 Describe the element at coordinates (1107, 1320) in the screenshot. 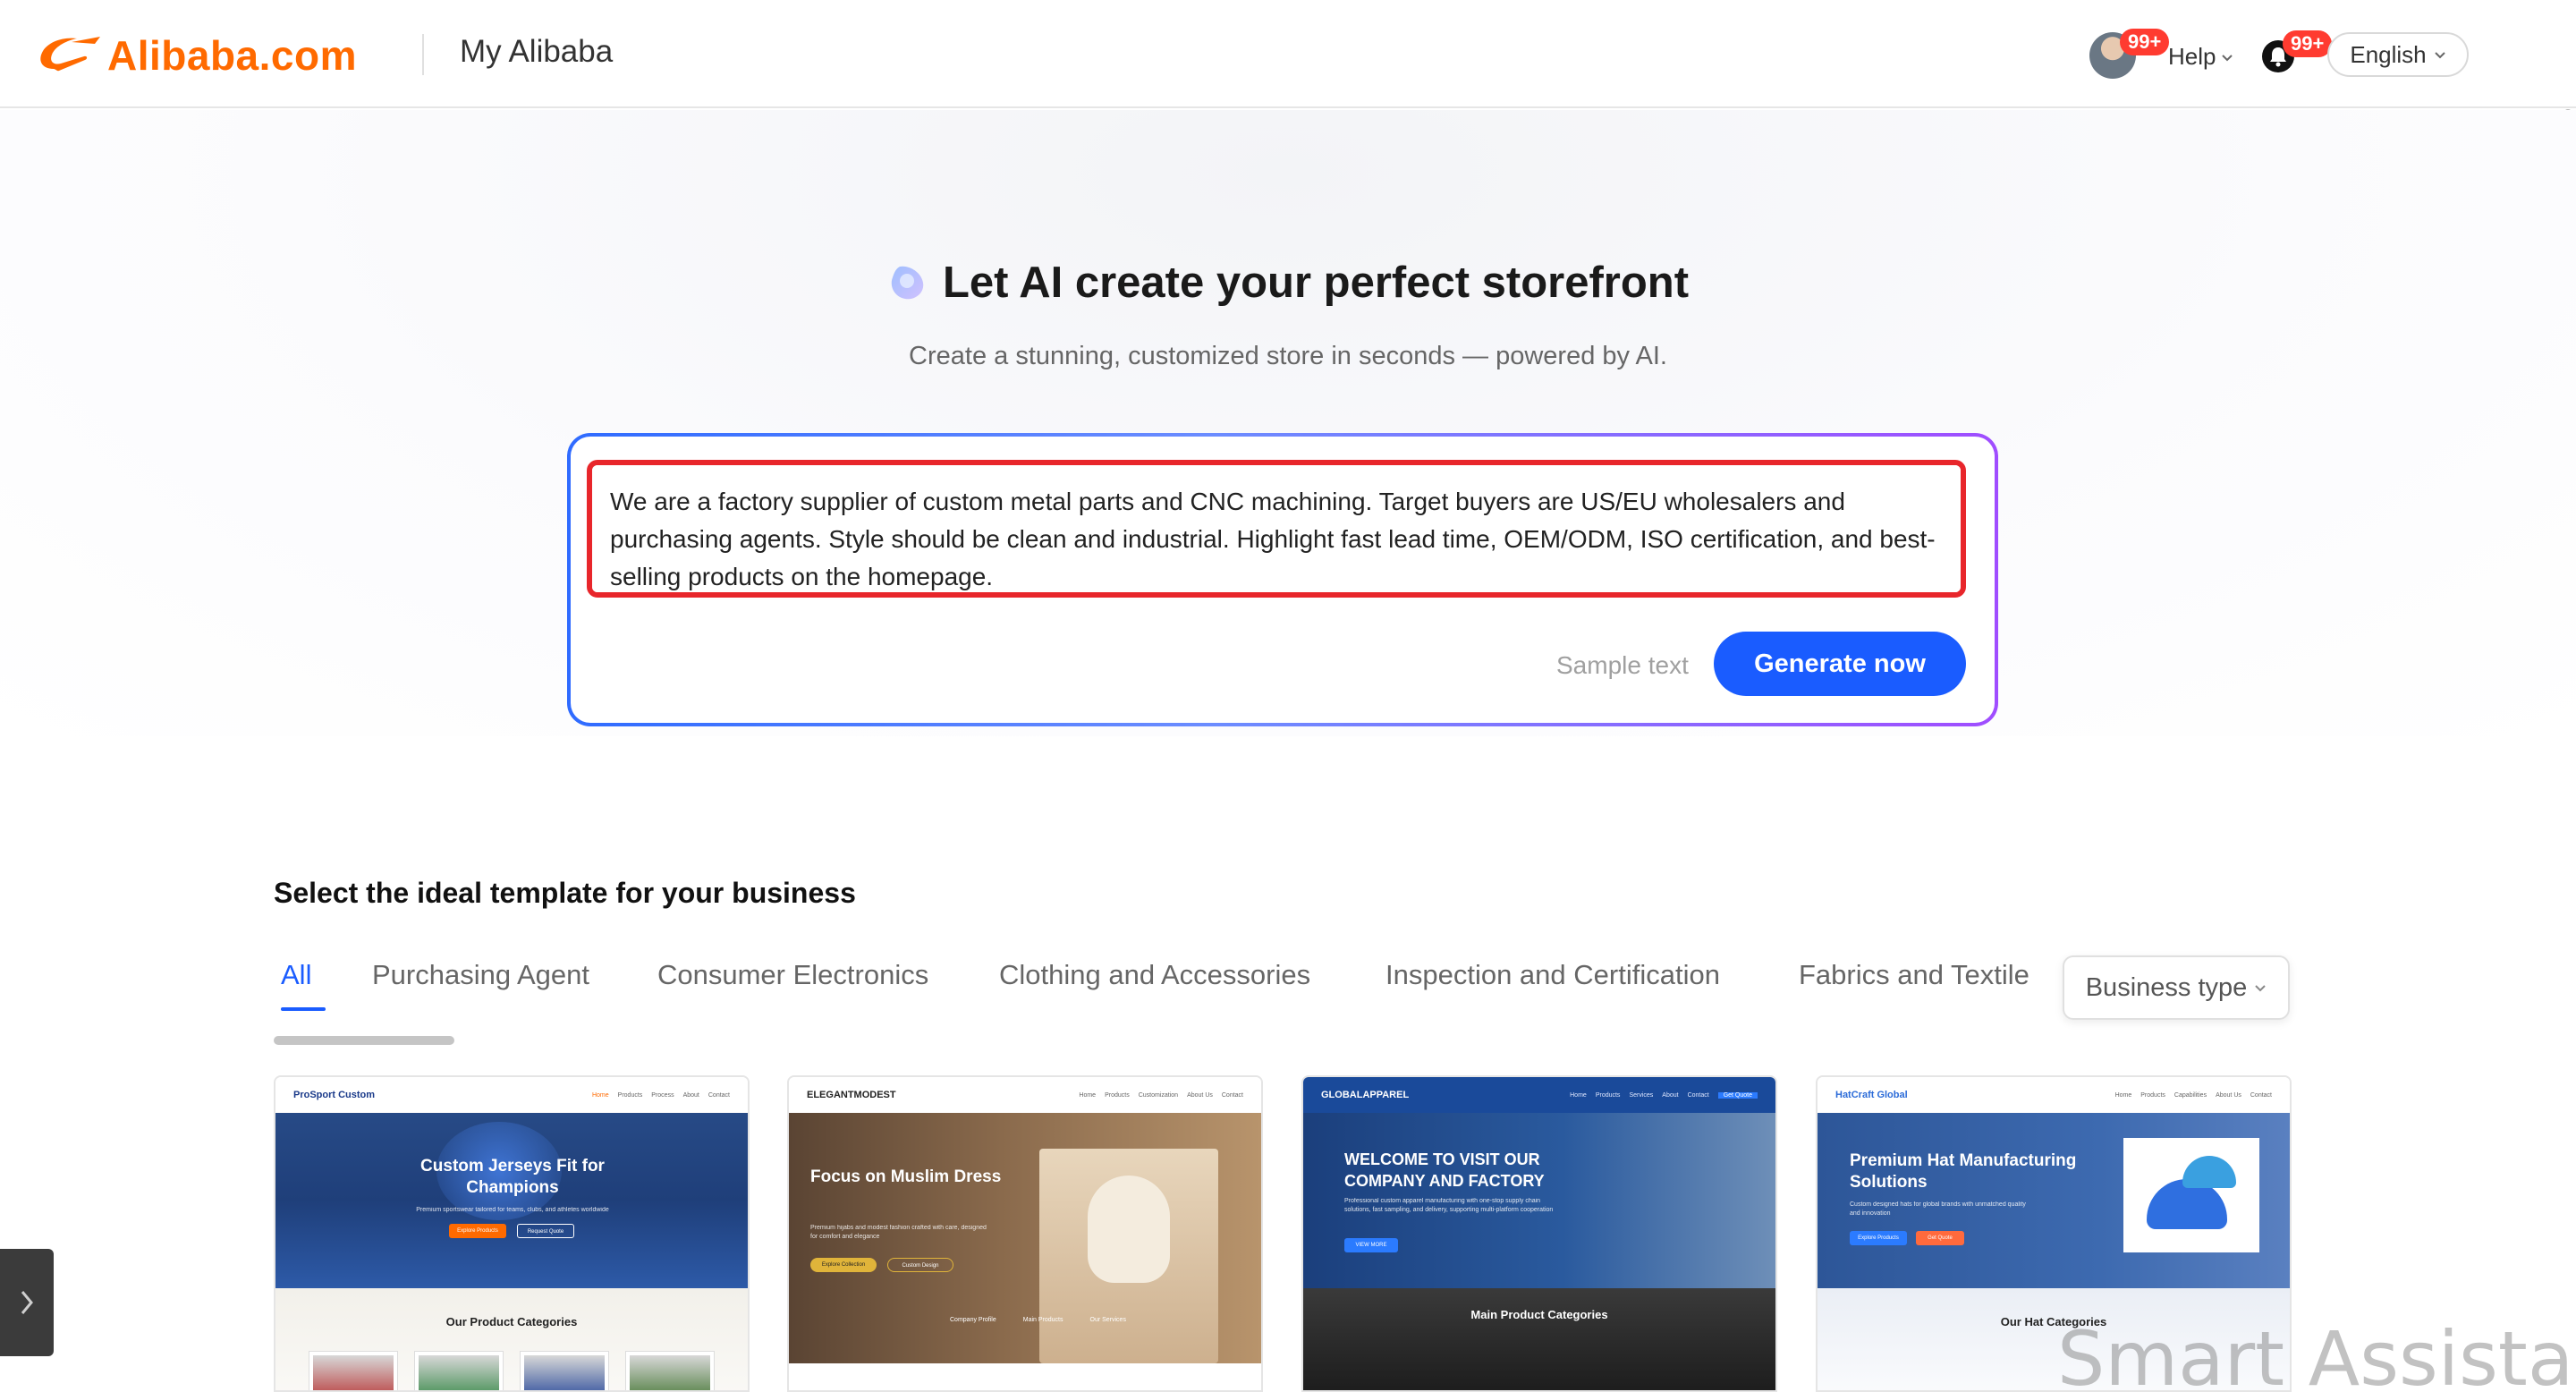

I see `template-footer-link: Our Services` at that location.